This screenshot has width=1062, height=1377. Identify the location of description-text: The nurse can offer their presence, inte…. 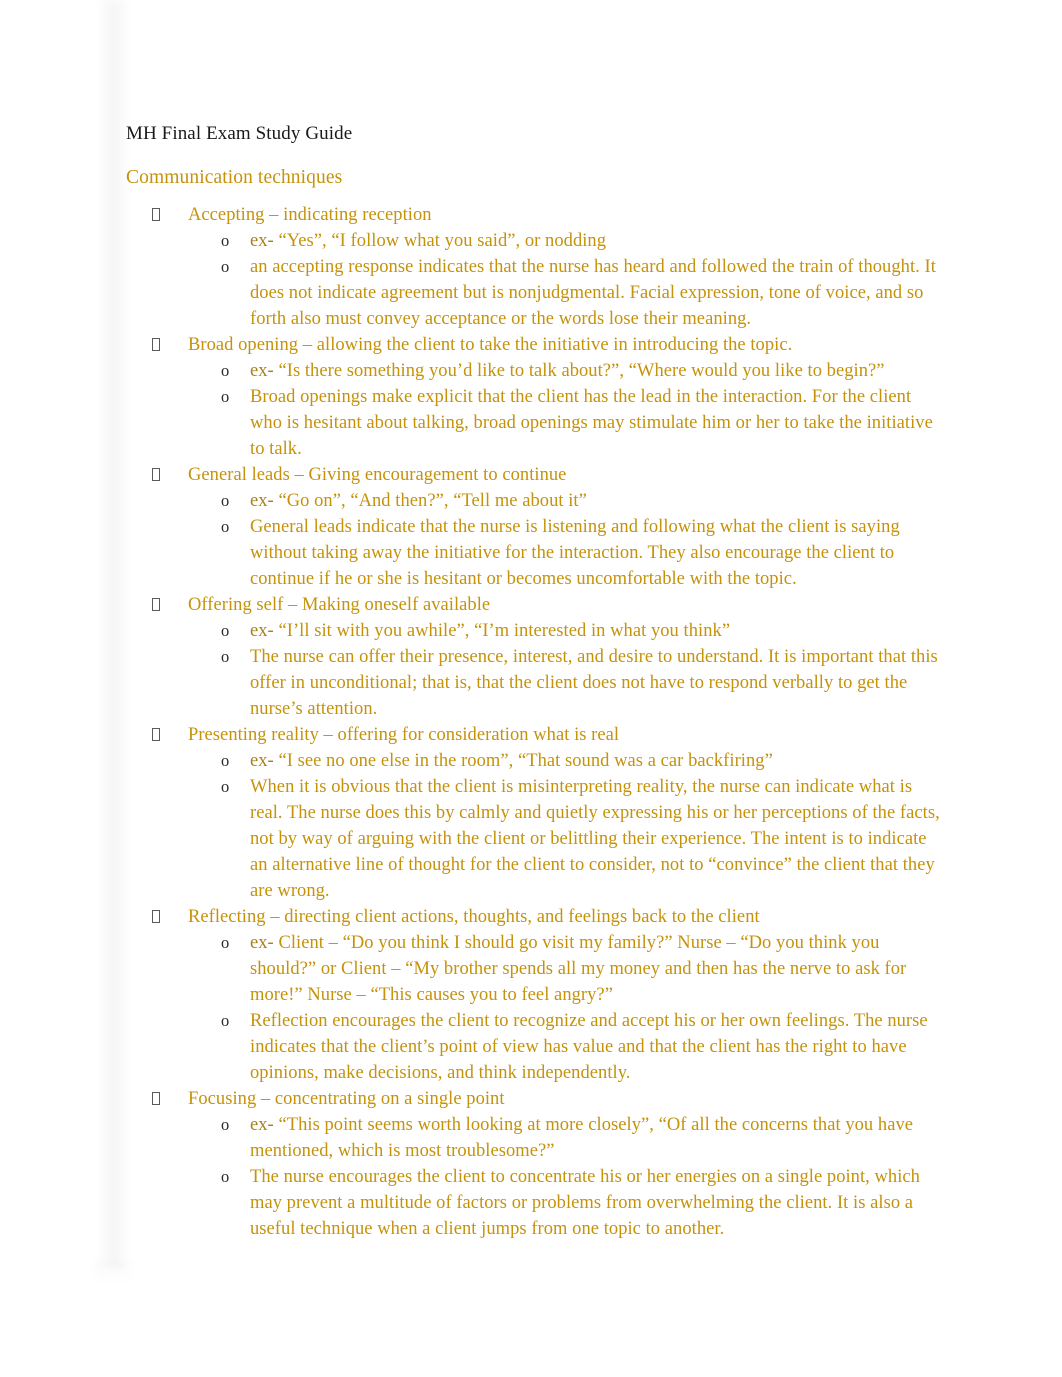
(594, 683).